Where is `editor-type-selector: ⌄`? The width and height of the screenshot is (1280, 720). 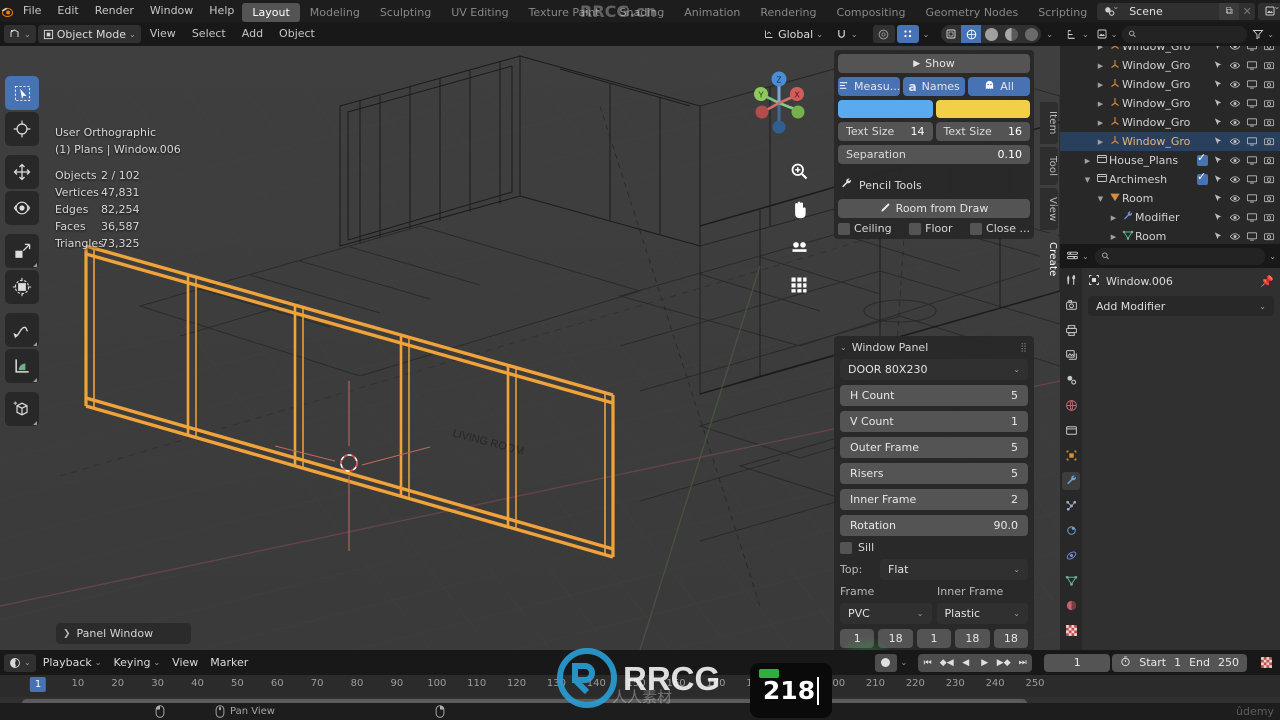 editor-type-selector: ⌄ is located at coordinates (20, 34).